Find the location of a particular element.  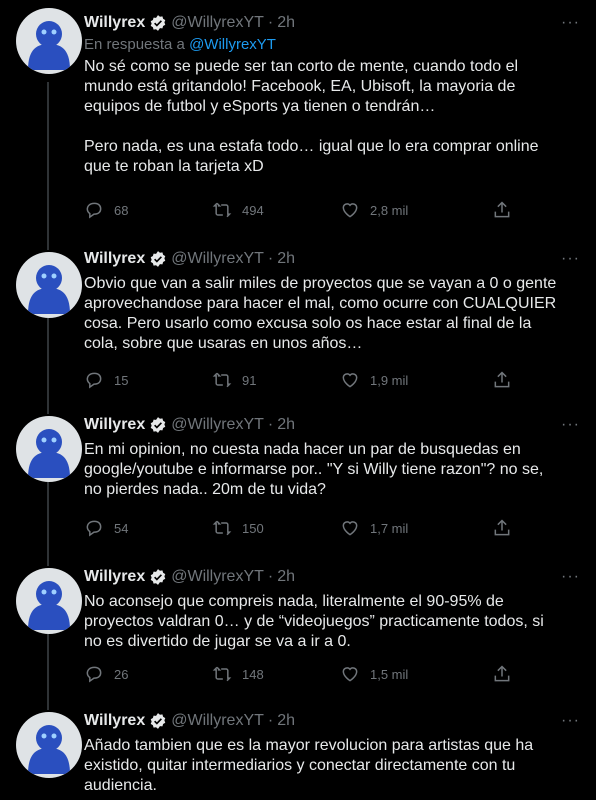

retweet-button: 91 is located at coordinates (276, 380).